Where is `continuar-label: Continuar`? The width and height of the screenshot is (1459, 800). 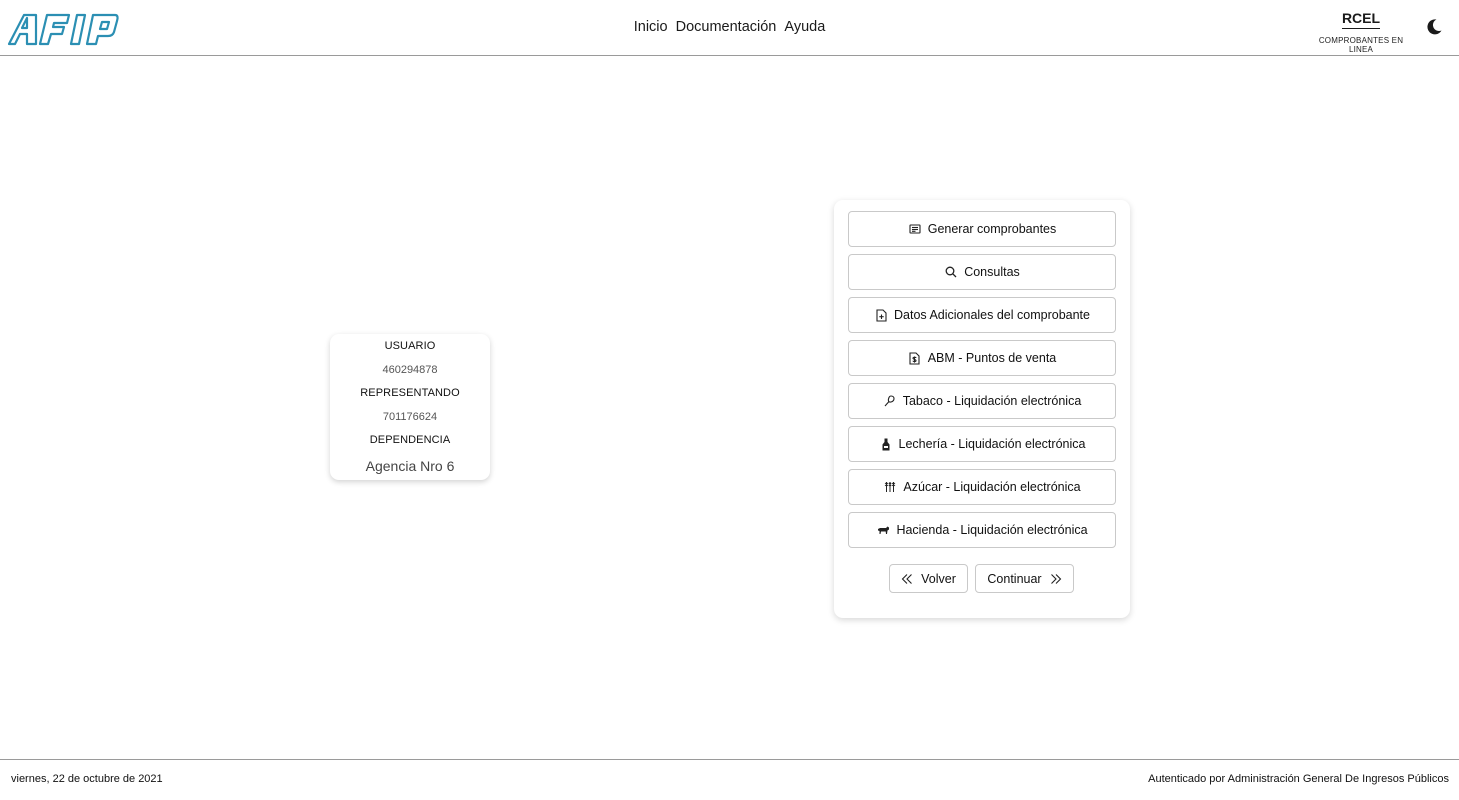
continuar-label: Continuar is located at coordinates (1014, 578).